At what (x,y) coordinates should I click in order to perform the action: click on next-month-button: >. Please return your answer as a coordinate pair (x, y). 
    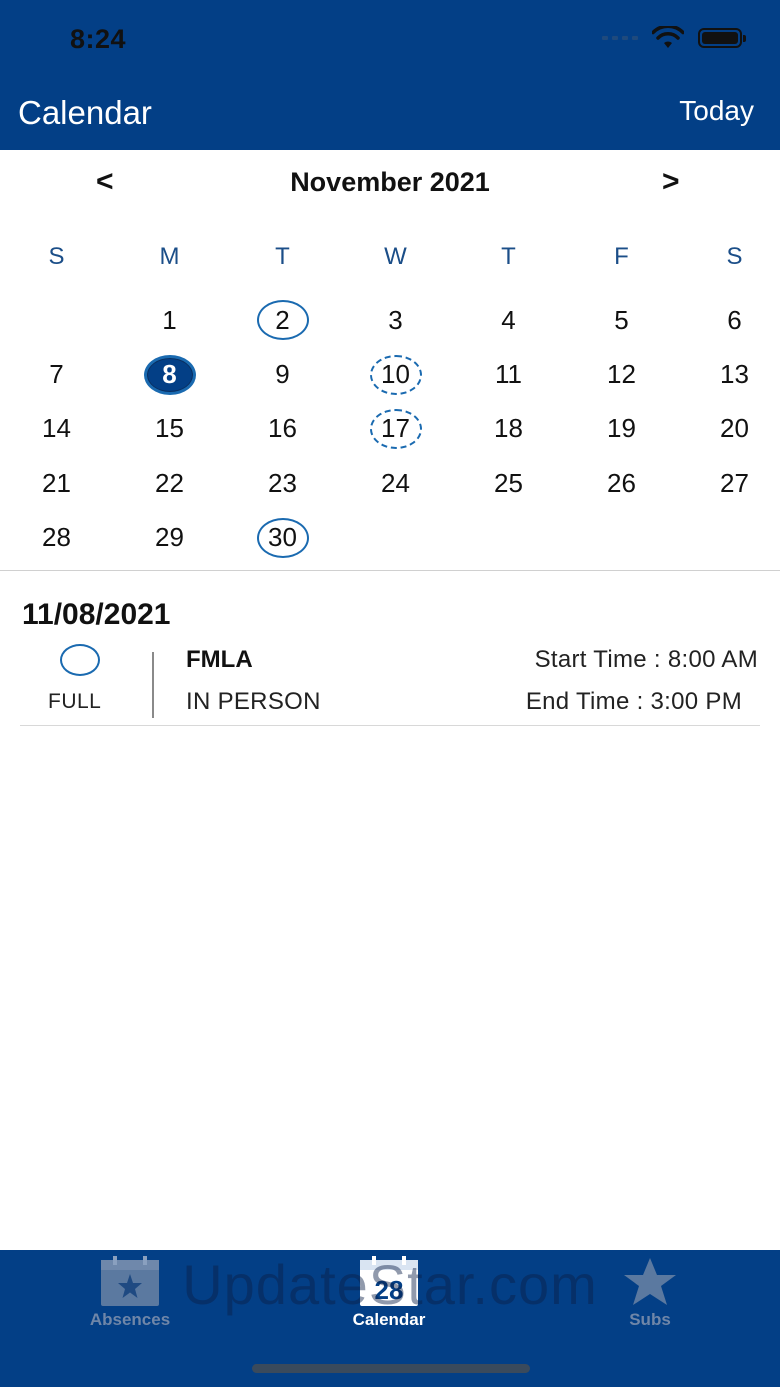
    Looking at the image, I should click on (671, 182).